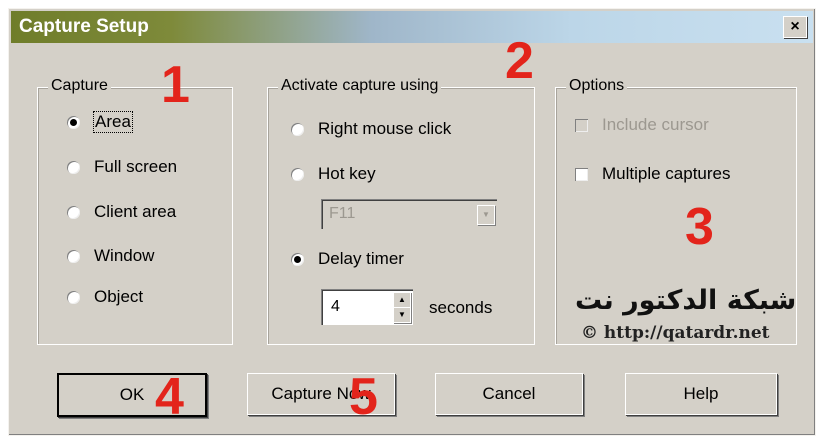 The image size is (823, 441). I want to click on annotation-3: 3, so click(699, 227).